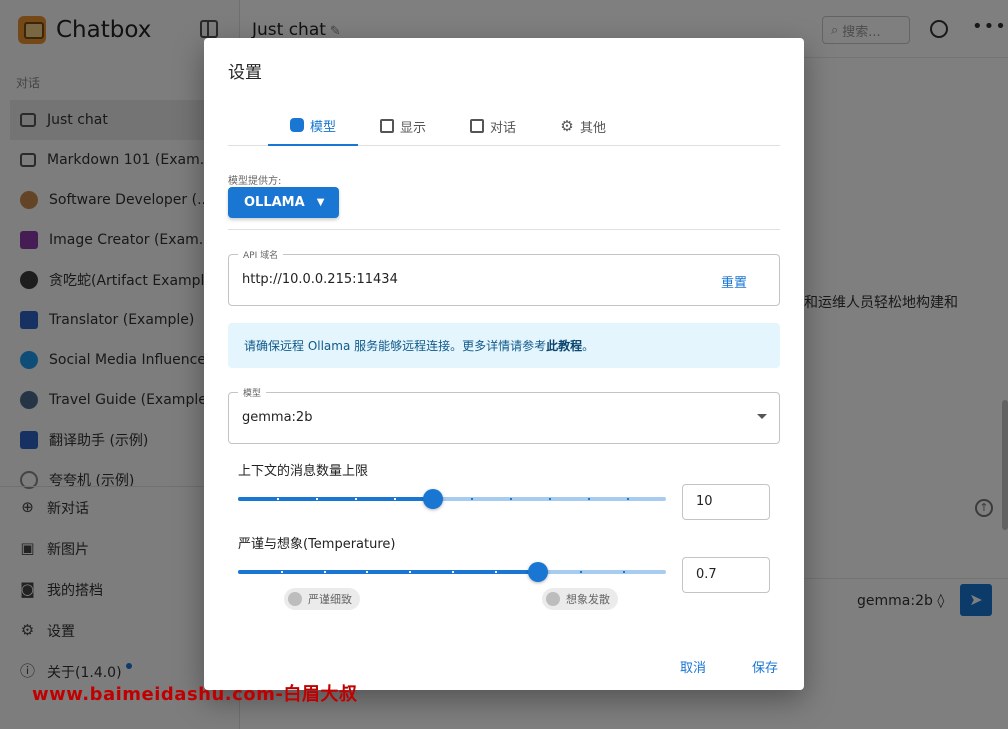  Describe the element at coordinates (386, 126) in the screenshot. I see `display-icon` at that location.